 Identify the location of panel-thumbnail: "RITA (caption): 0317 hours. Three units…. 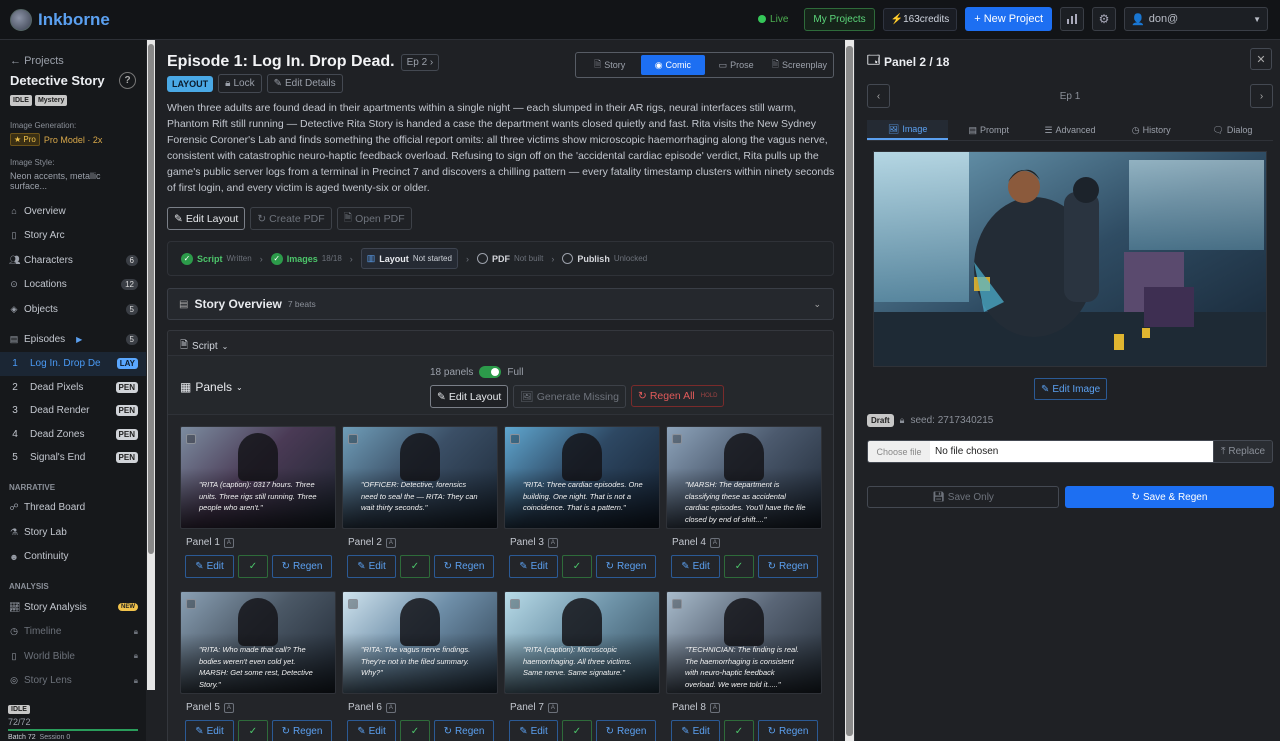
(258, 477).